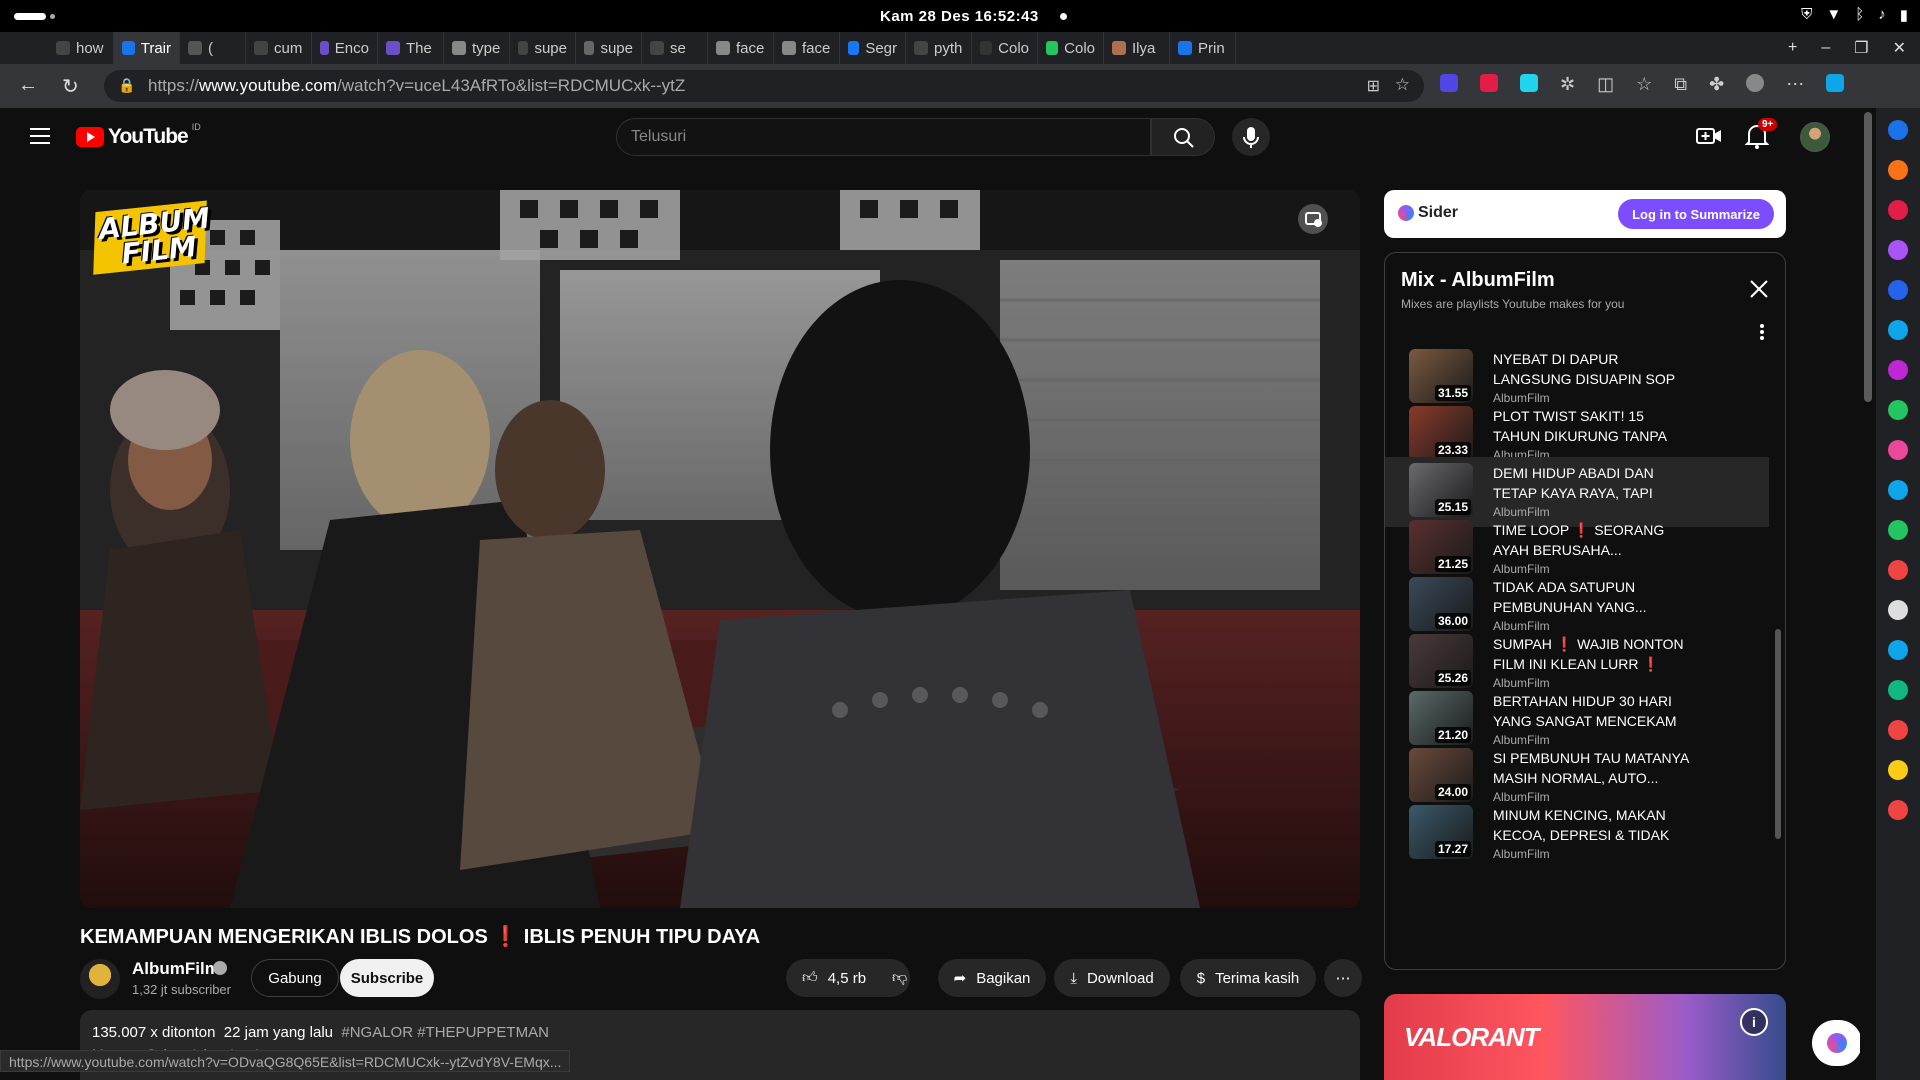 The width and height of the screenshot is (1920, 1080). What do you see at coordinates (1441, 661) in the screenshot?
I see `playlist-thumbnail: 25.26` at bounding box center [1441, 661].